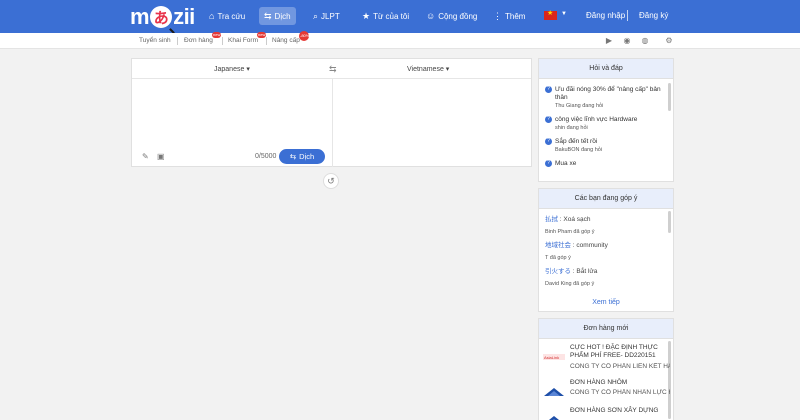 This screenshot has height=420, width=800. What do you see at coordinates (431, 16) in the screenshot?
I see `people-icon: ☺` at bounding box center [431, 16].